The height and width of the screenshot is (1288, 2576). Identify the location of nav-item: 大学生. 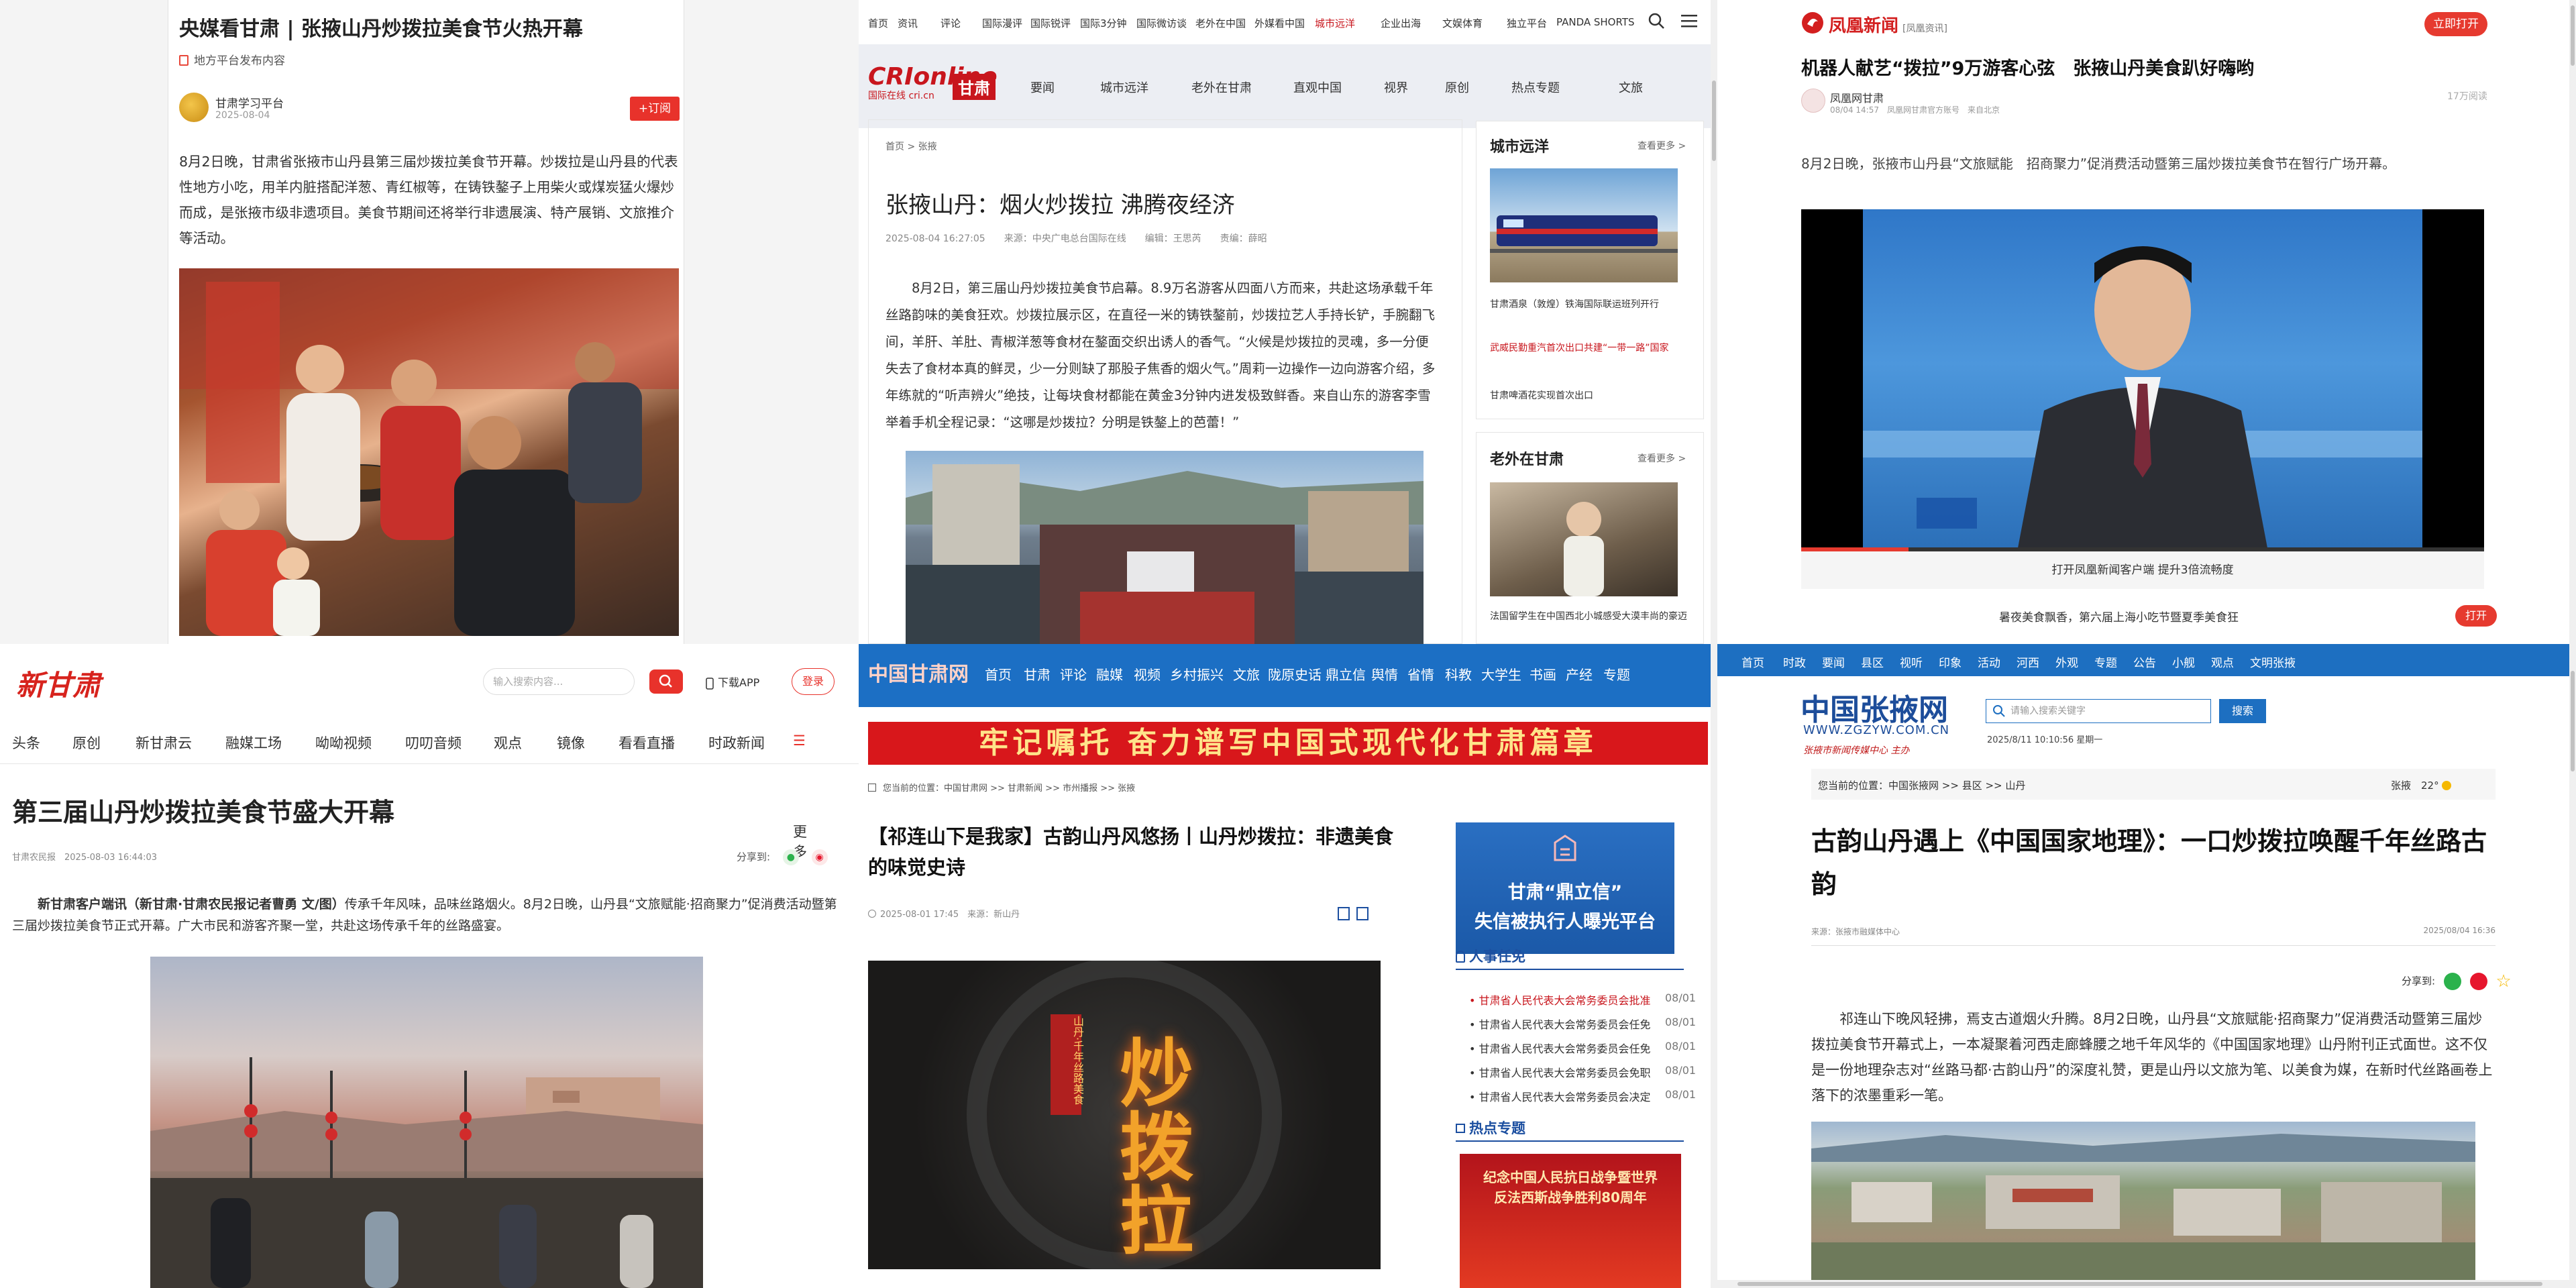
(1501, 674).